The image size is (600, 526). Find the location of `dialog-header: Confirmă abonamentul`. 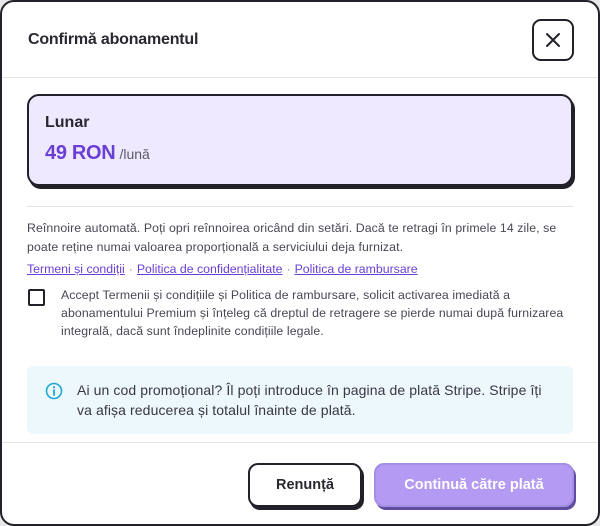

dialog-header: Confirmă abonamentul is located at coordinates (300, 40).